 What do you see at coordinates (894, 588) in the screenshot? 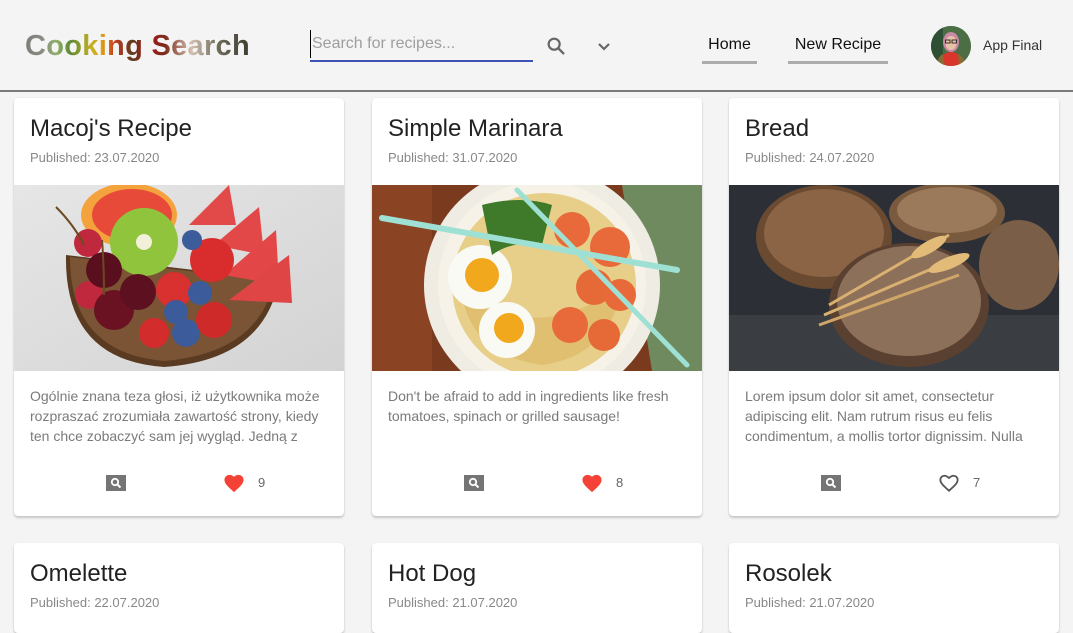
I see `recipe-card: Rosolek Published: 21.07.2020` at bounding box center [894, 588].